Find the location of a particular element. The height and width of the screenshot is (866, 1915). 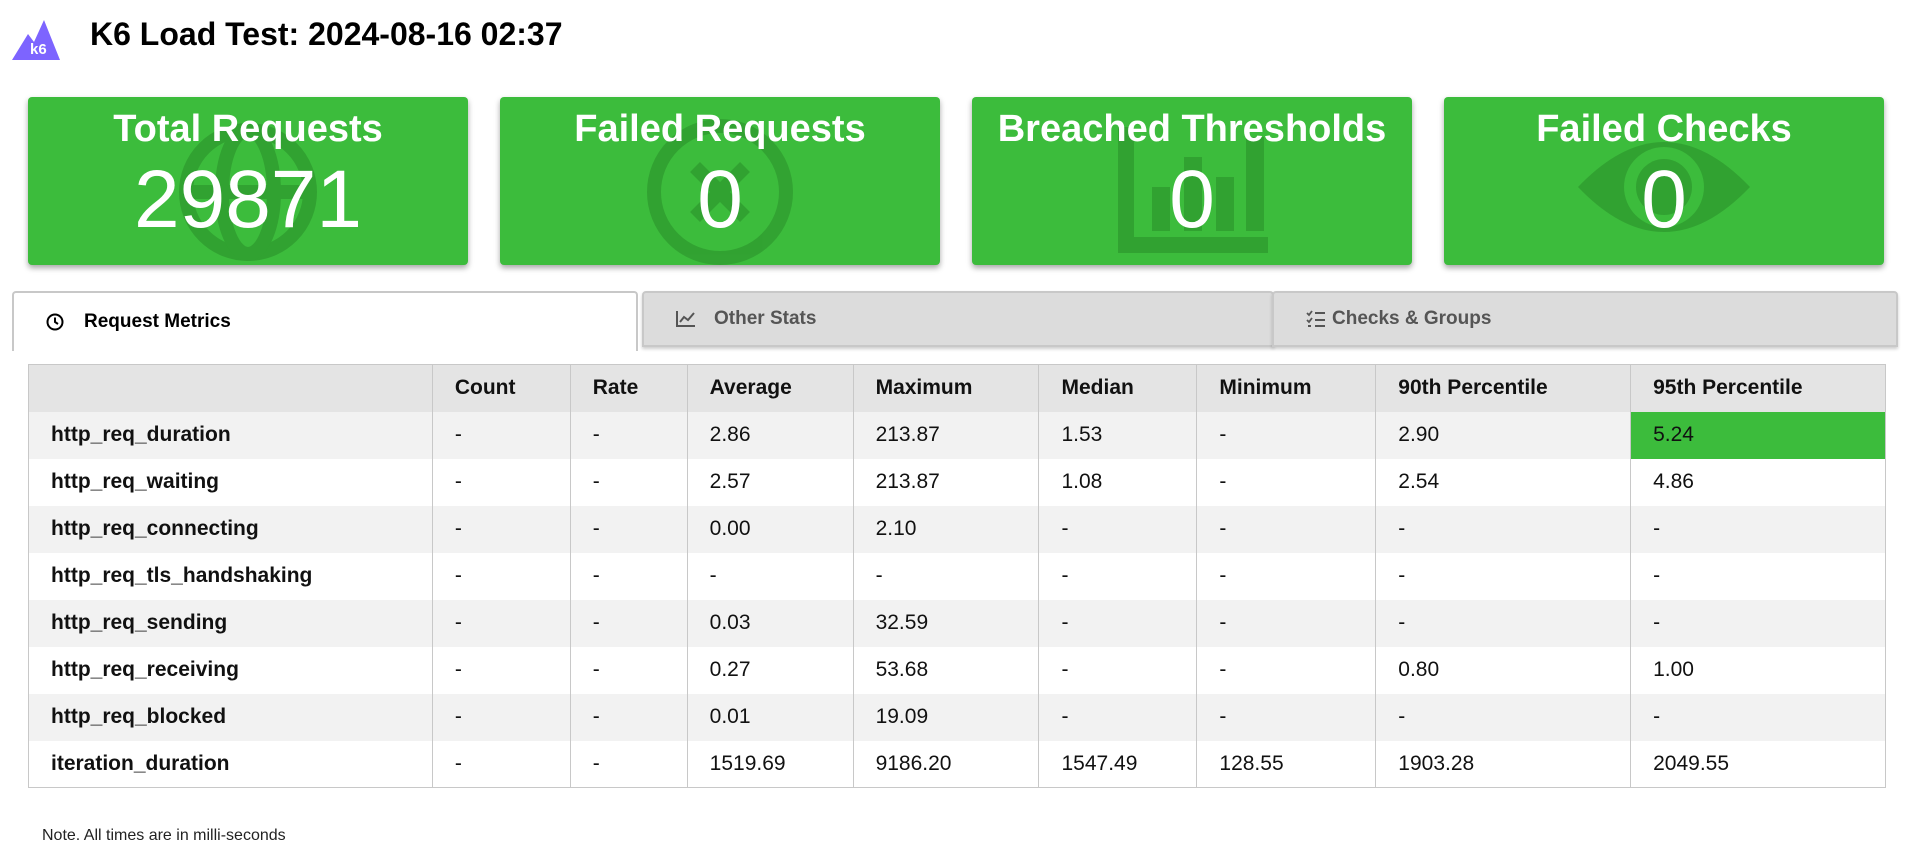

table-cell: 53.68 is located at coordinates (945, 670).